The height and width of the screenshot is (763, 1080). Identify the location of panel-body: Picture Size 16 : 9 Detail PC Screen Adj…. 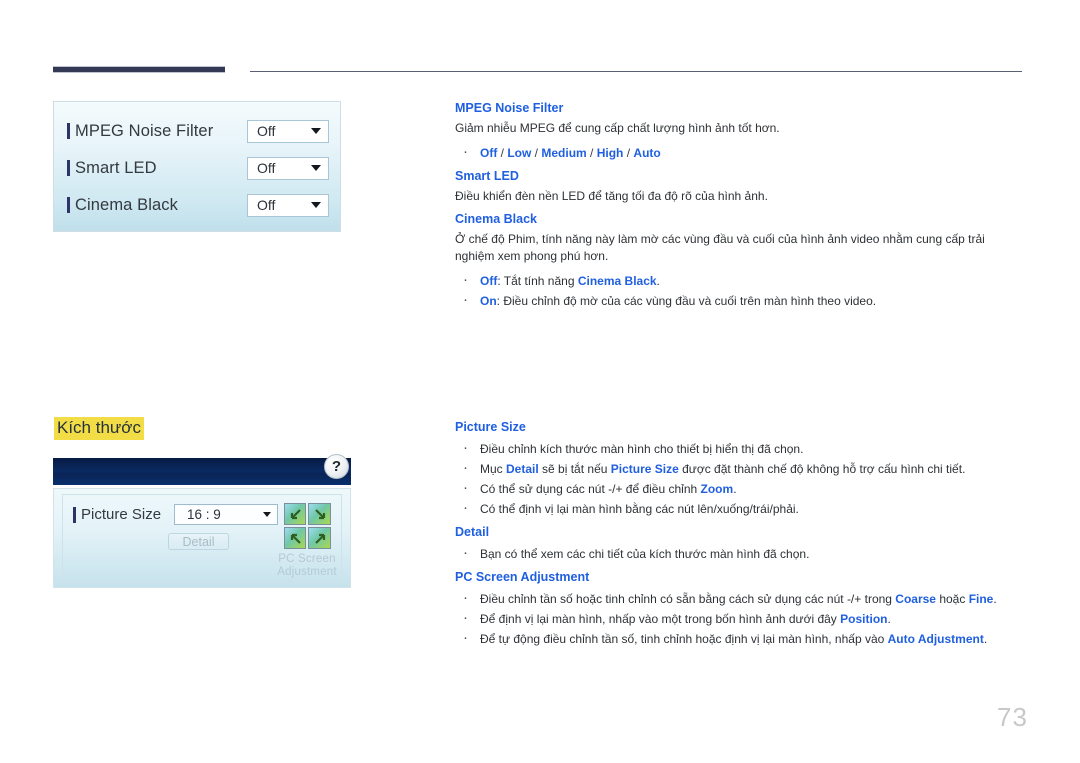
(202, 538).